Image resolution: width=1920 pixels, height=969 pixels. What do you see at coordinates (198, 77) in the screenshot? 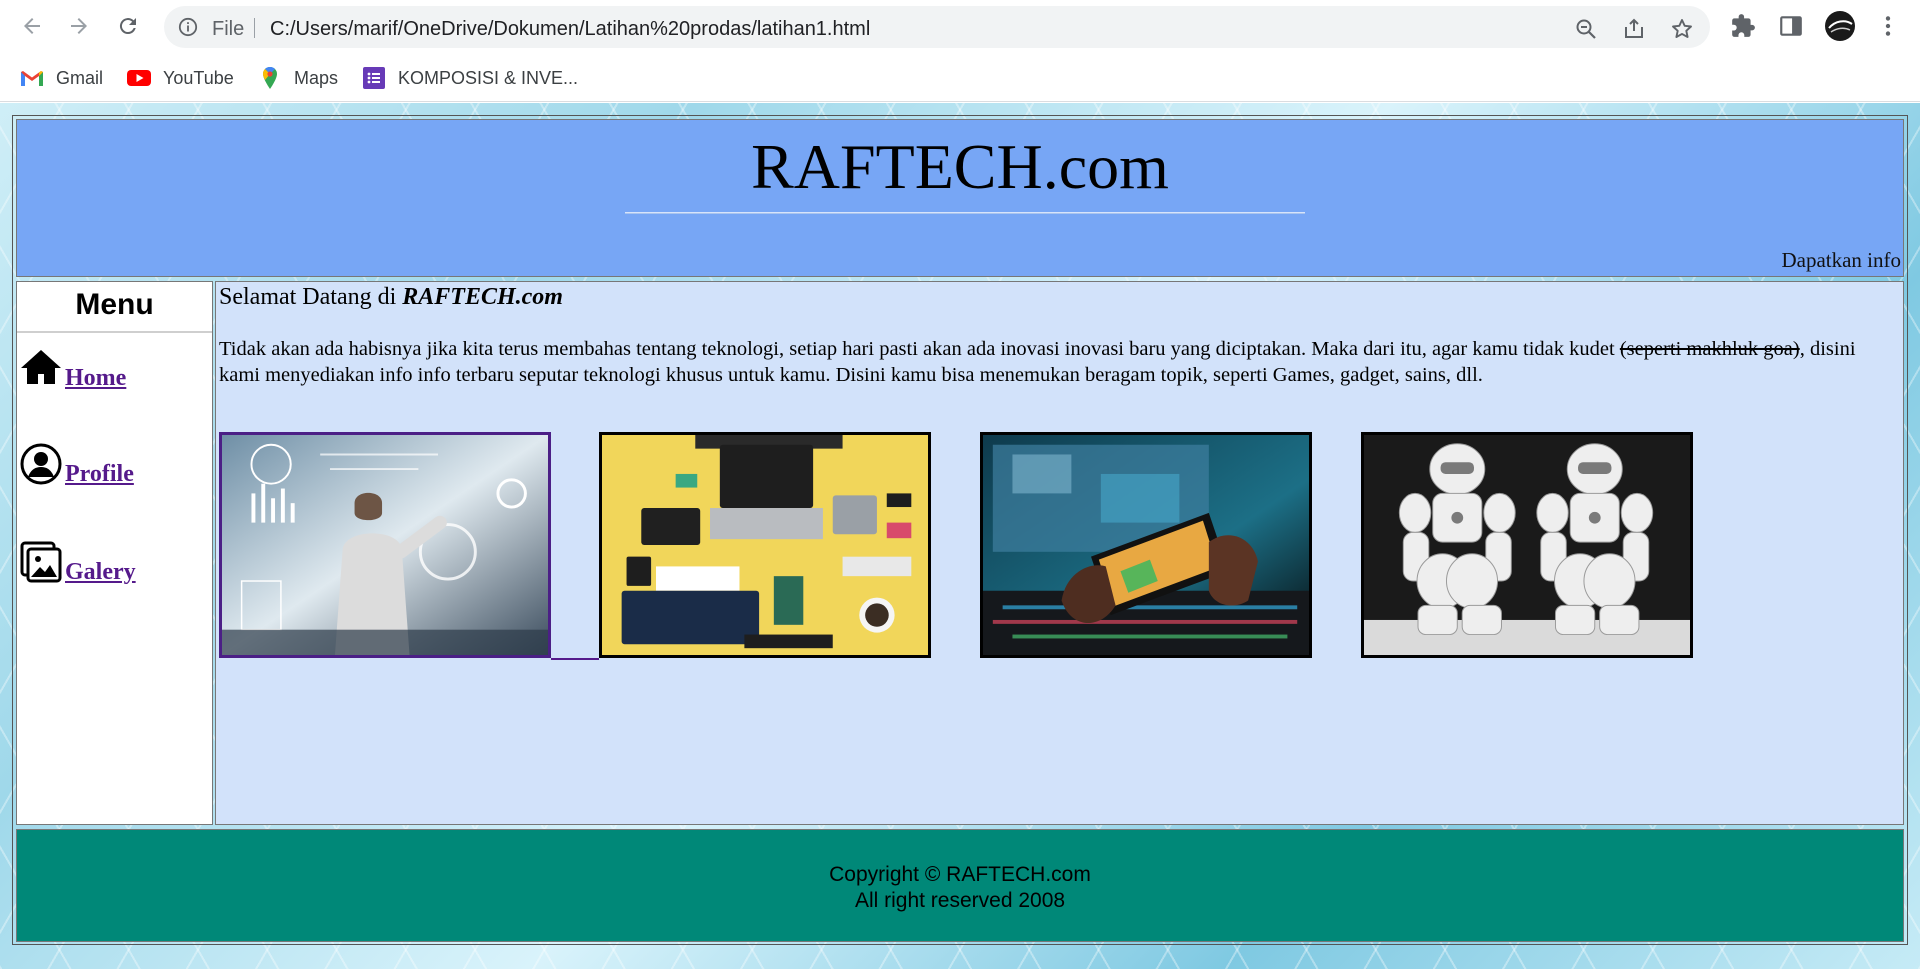
I see `bookmark-label: YouTube` at bounding box center [198, 77].